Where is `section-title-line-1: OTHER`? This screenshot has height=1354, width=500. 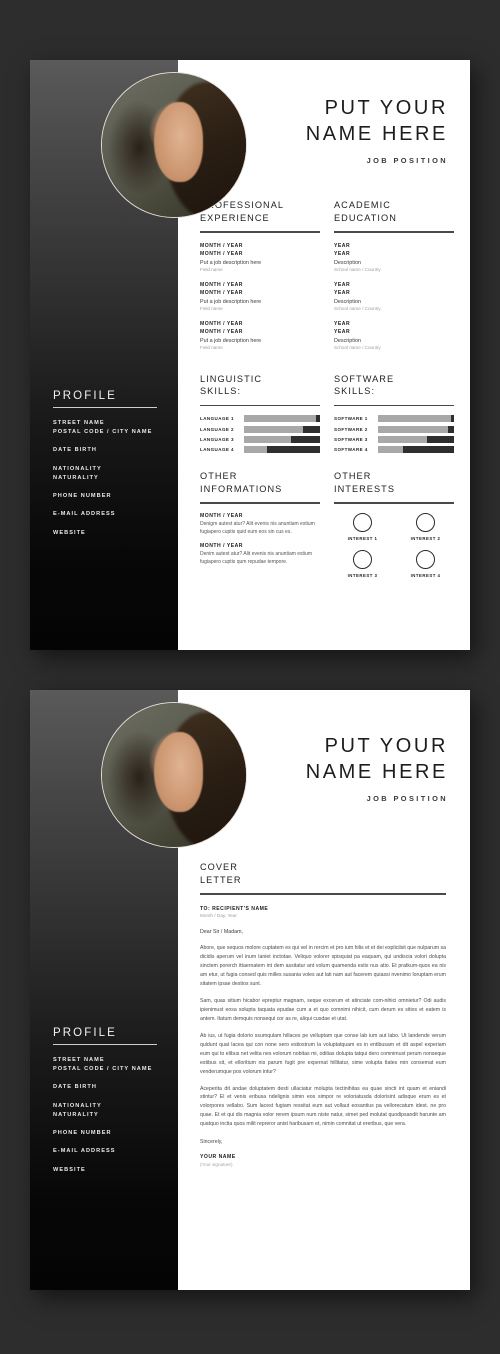
section-title-line-1: OTHER is located at coordinates (353, 476).